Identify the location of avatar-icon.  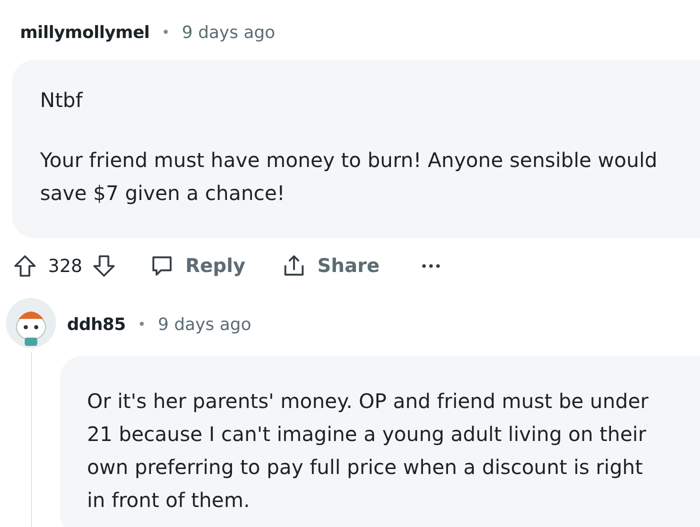
(31, 323).